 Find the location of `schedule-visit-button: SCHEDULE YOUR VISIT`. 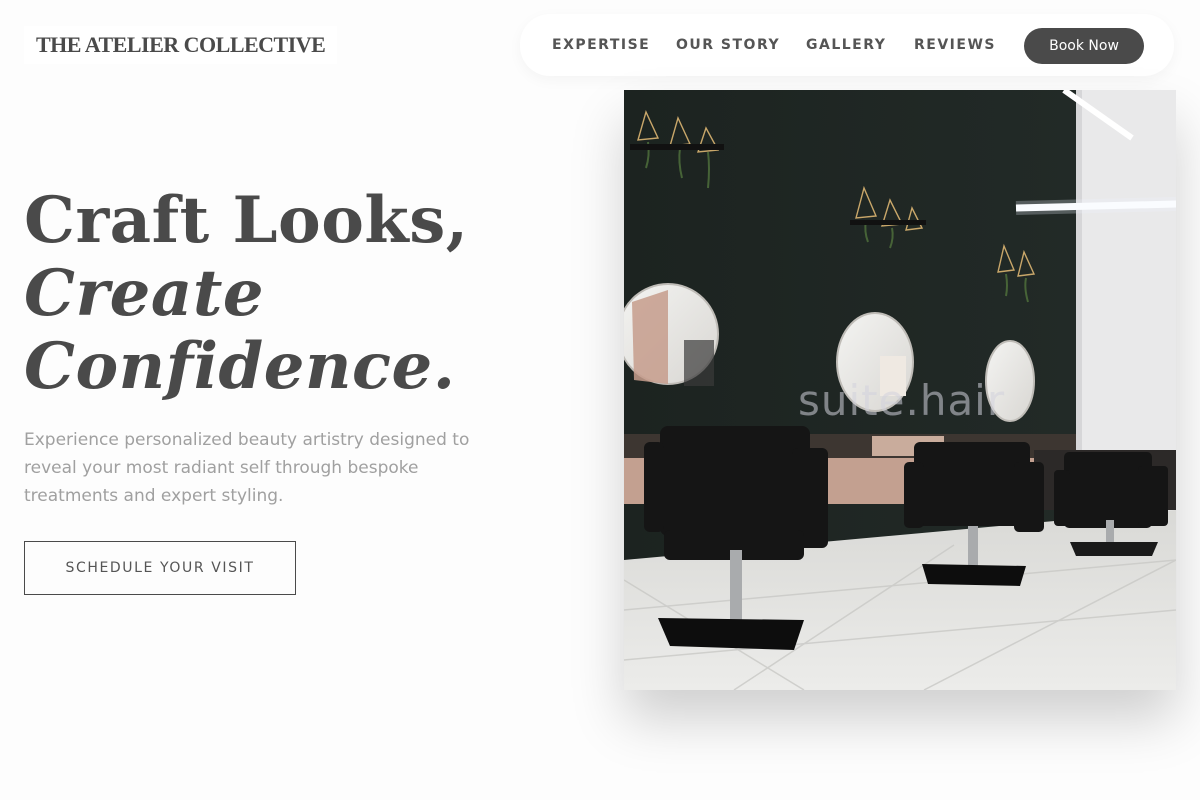

schedule-visit-button: SCHEDULE YOUR VISIT is located at coordinates (160, 568).